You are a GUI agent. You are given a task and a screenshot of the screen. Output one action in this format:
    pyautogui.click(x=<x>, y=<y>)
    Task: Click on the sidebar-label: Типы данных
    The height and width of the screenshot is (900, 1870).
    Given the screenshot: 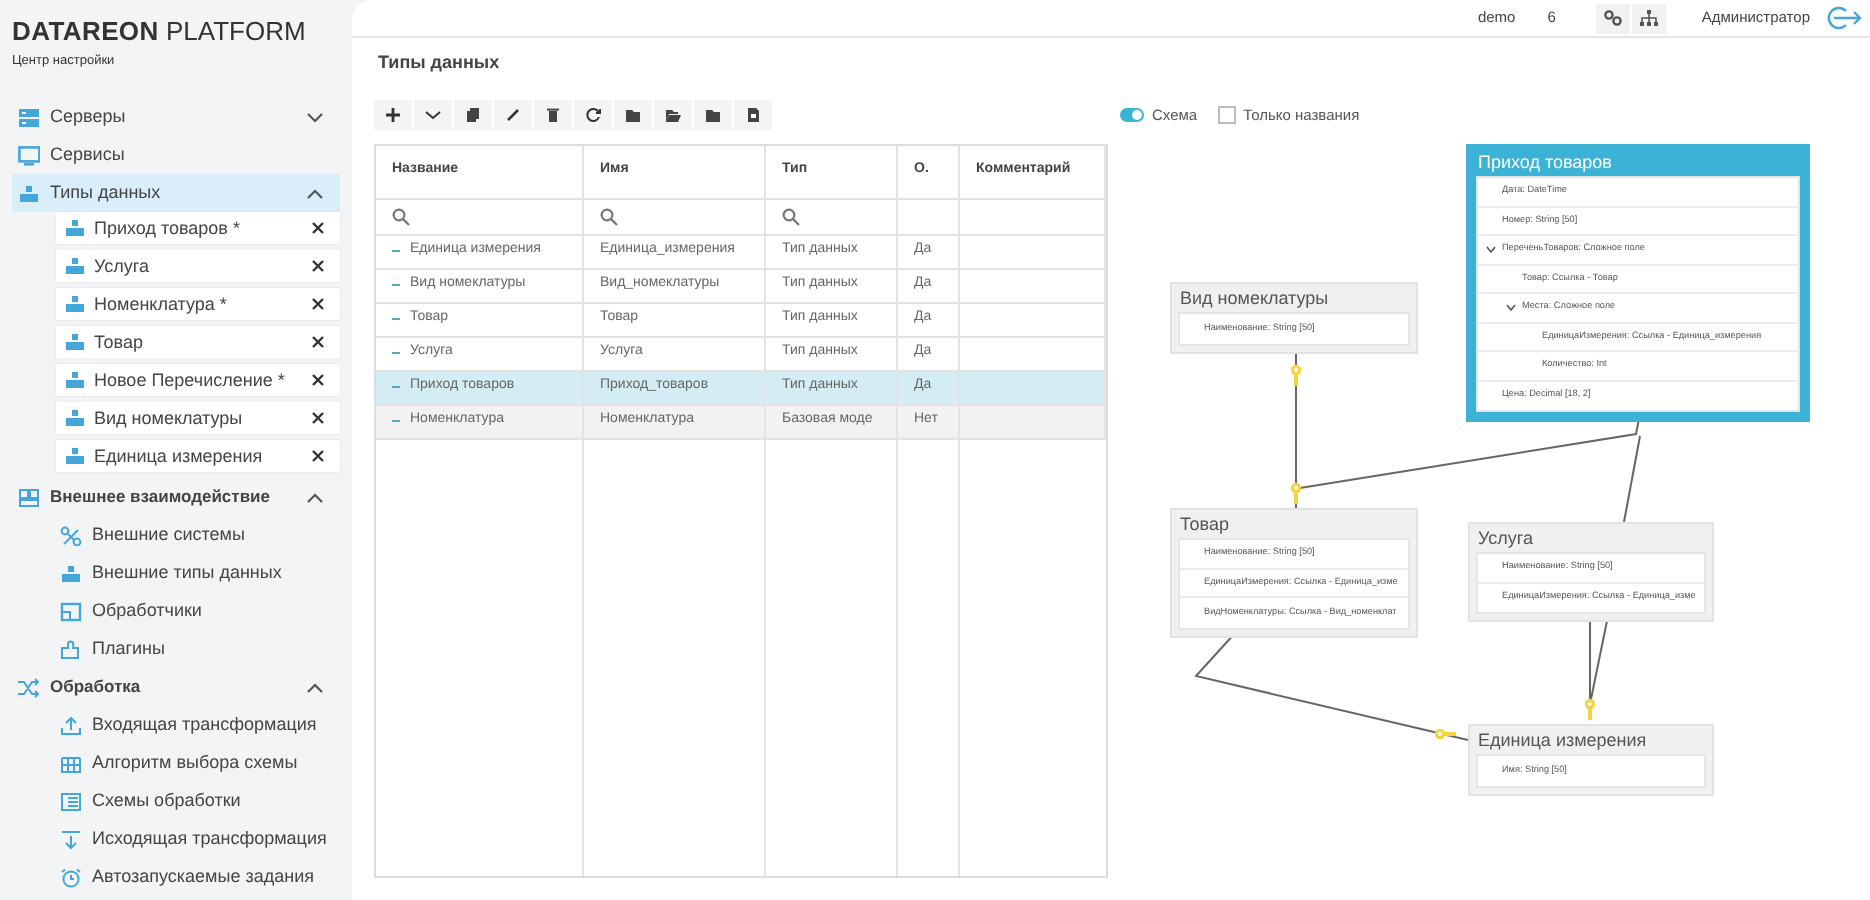 What is the action you would take?
    pyautogui.click(x=106, y=193)
    